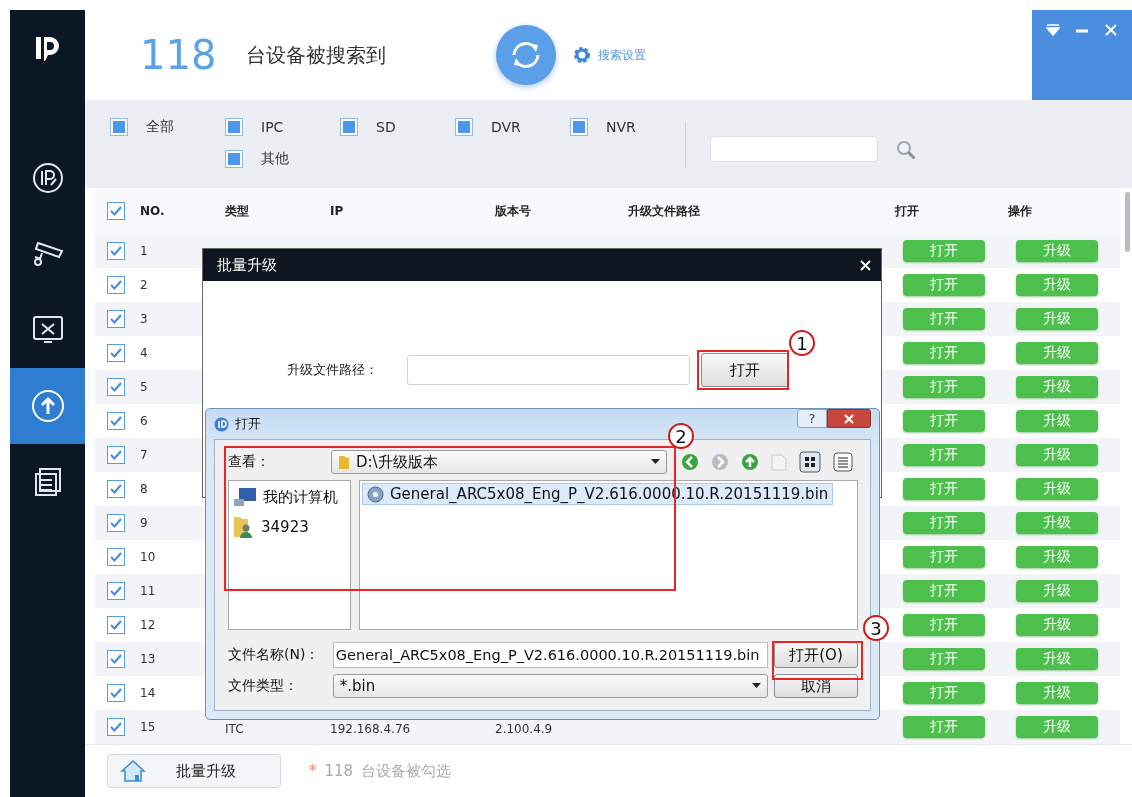 Image resolution: width=1132 pixels, height=797 pixels. Describe the element at coordinates (609, 55) in the screenshot. I see `search-settings-link: 搜索设置` at that location.